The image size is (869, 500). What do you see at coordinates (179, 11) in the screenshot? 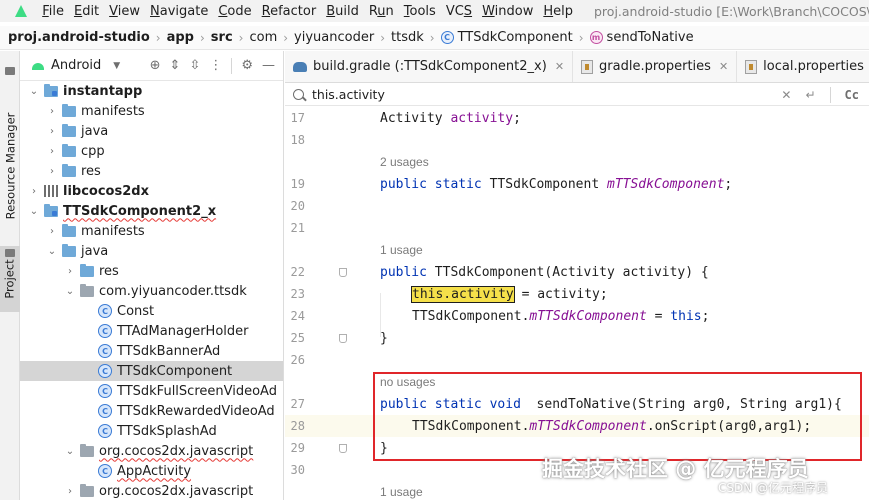
I see `menu-navigate: Navigate` at bounding box center [179, 11].